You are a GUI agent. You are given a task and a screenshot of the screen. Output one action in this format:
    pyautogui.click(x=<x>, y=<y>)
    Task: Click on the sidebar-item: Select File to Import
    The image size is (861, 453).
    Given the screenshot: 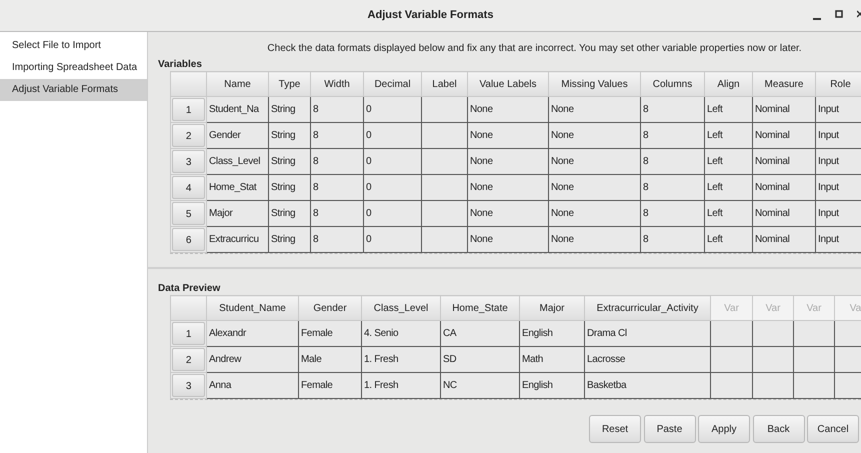 What is the action you would take?
    pyautogui.click(x=73, y=45)
    